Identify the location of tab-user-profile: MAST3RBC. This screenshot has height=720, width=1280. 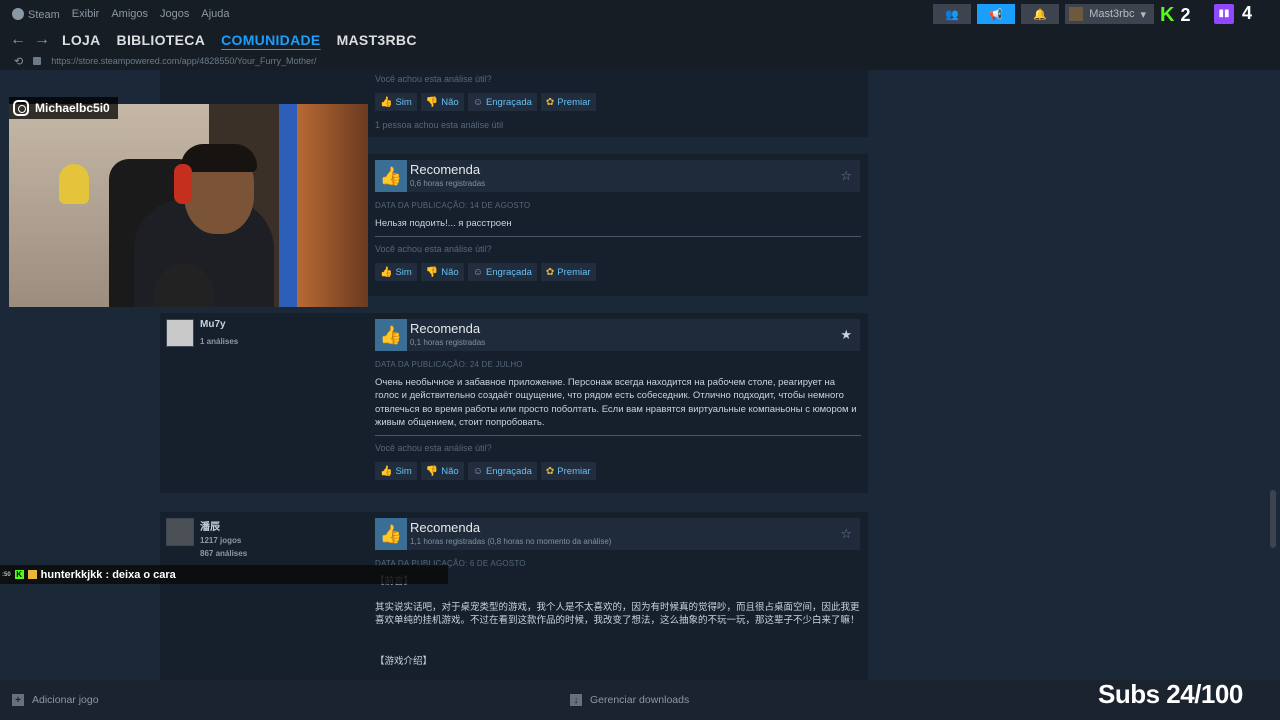
(377, 40).